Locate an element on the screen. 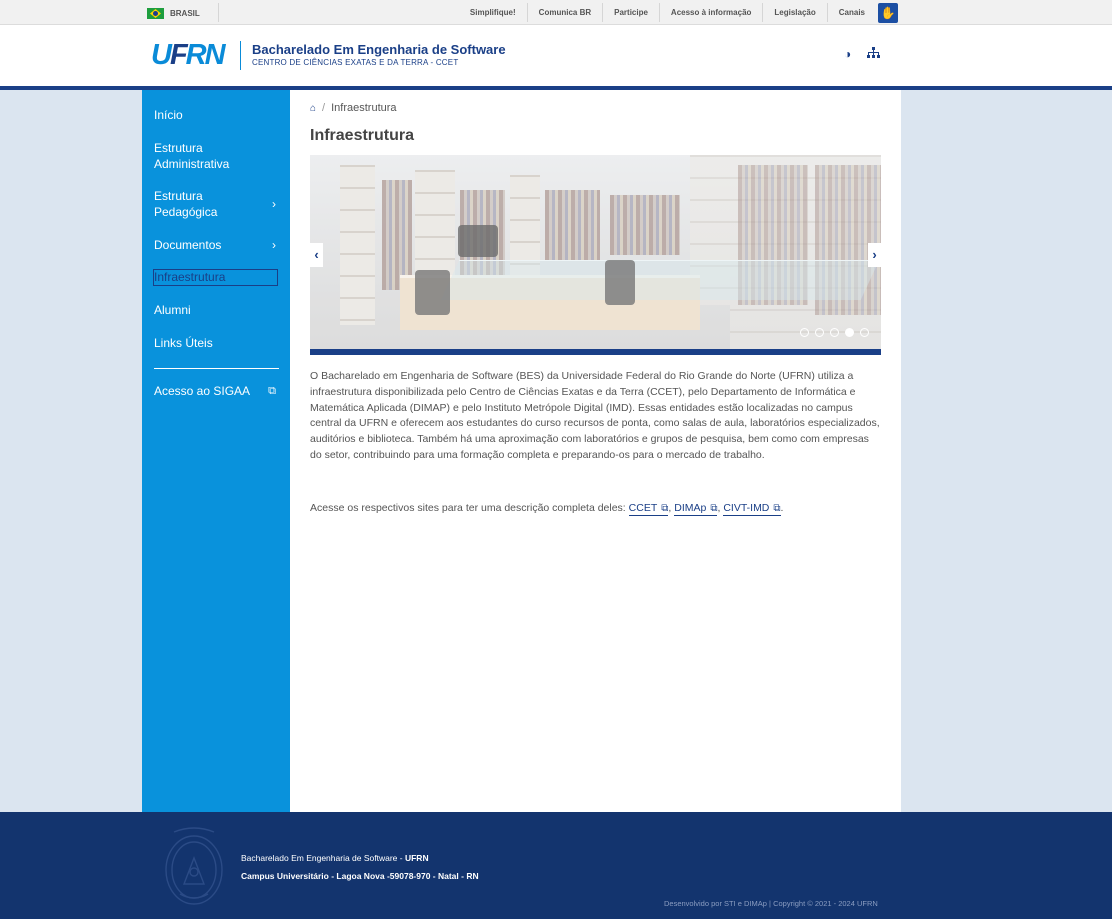 This screenshot has width=1112, height=919. logo-letters-rn: RN is located at coordinates (205, 55).